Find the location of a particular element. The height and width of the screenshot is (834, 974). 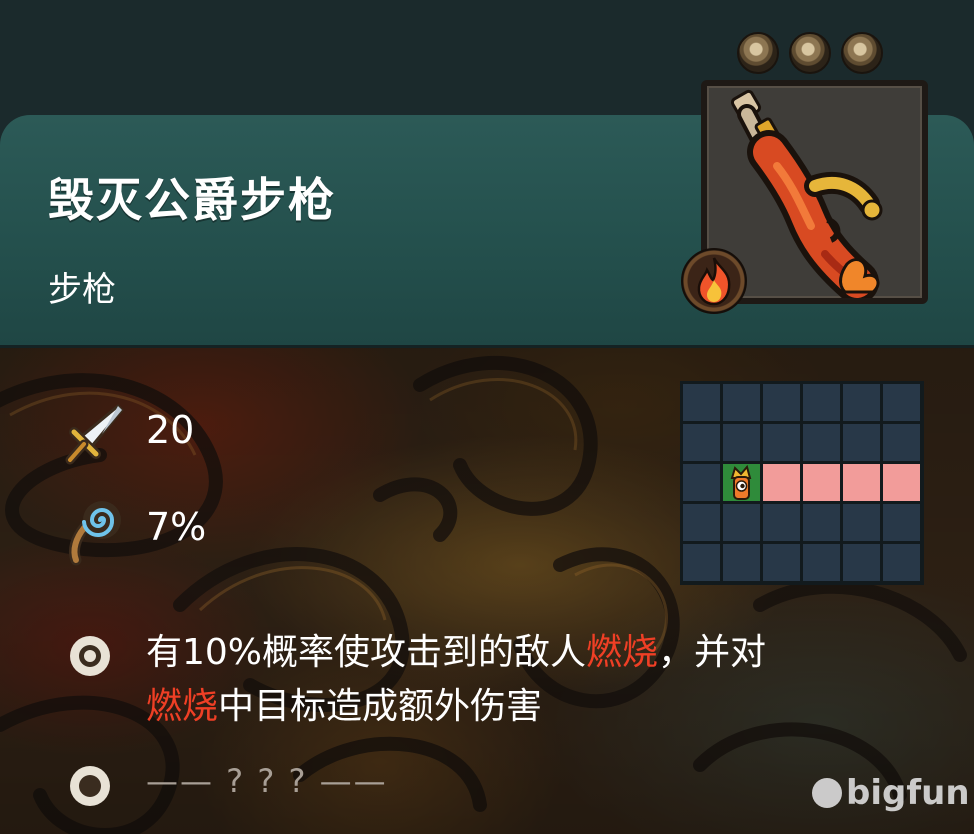

sword-icon is located at coordinates (94, 434).